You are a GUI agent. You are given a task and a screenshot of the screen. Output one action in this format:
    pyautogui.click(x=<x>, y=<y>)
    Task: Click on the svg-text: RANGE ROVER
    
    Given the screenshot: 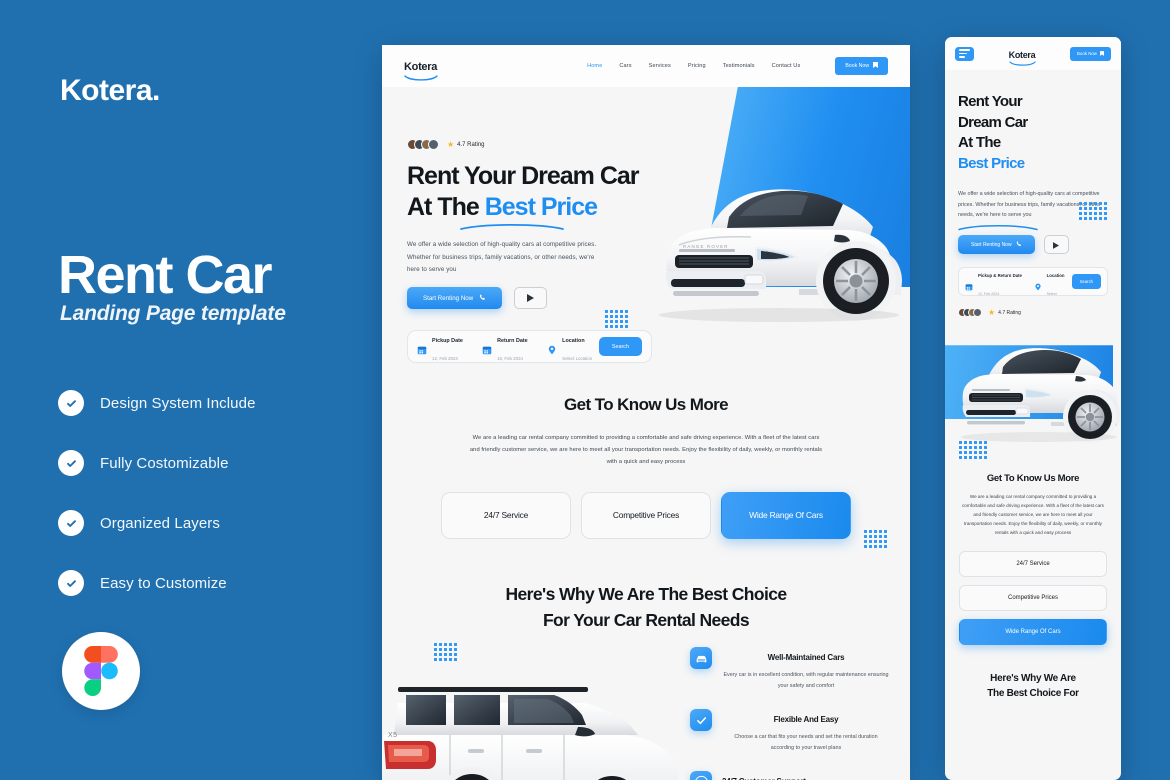 What is the action you would take?
    pyautogui.click(x=706, y=246)
    